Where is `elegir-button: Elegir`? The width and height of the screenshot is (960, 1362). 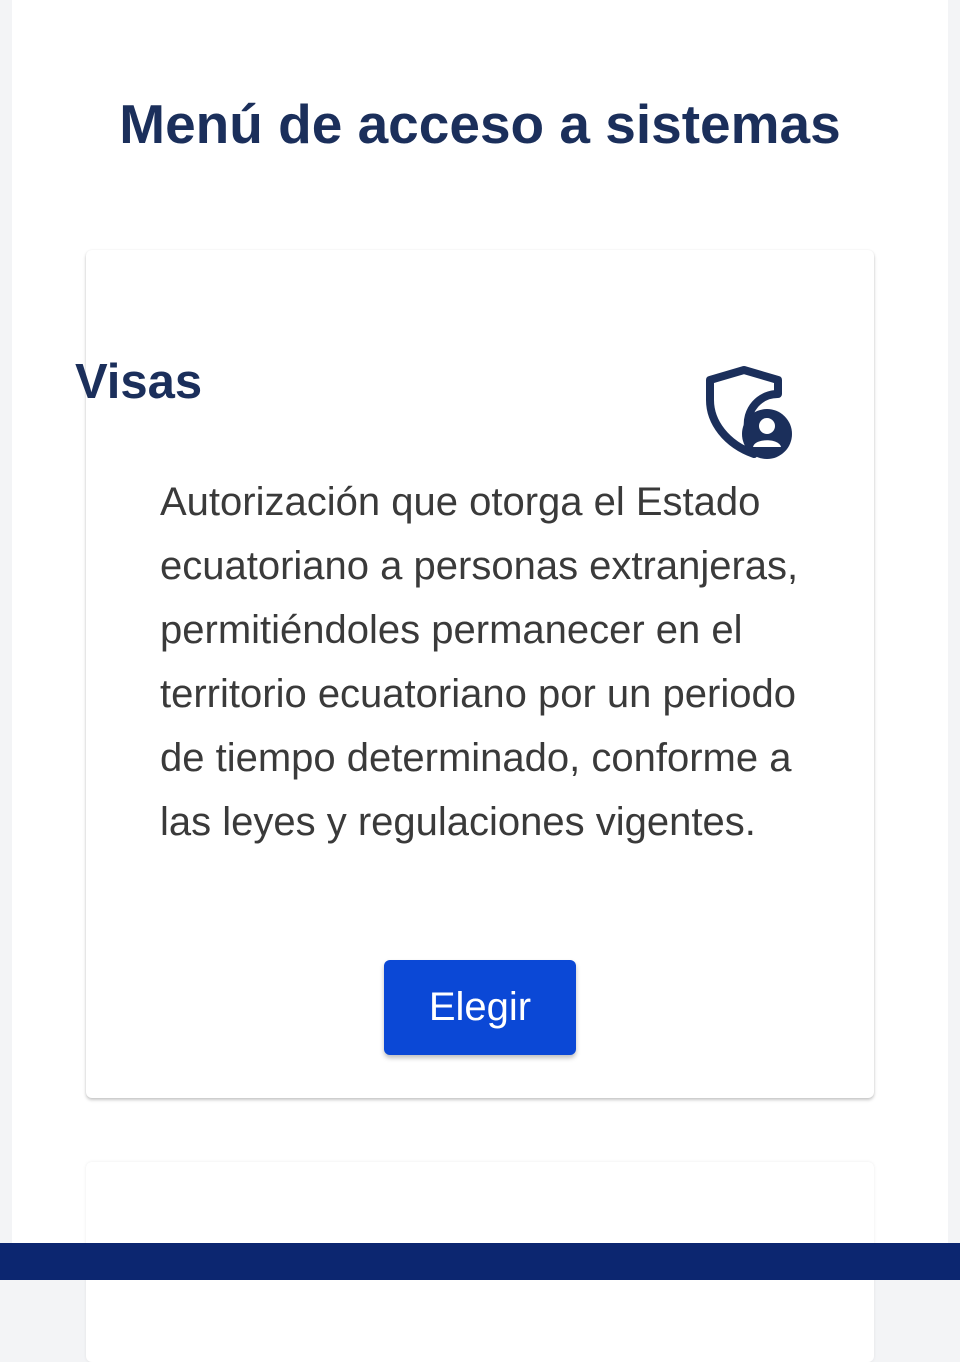 elegir-button: Elegir is located at coordinates (480, 1007).